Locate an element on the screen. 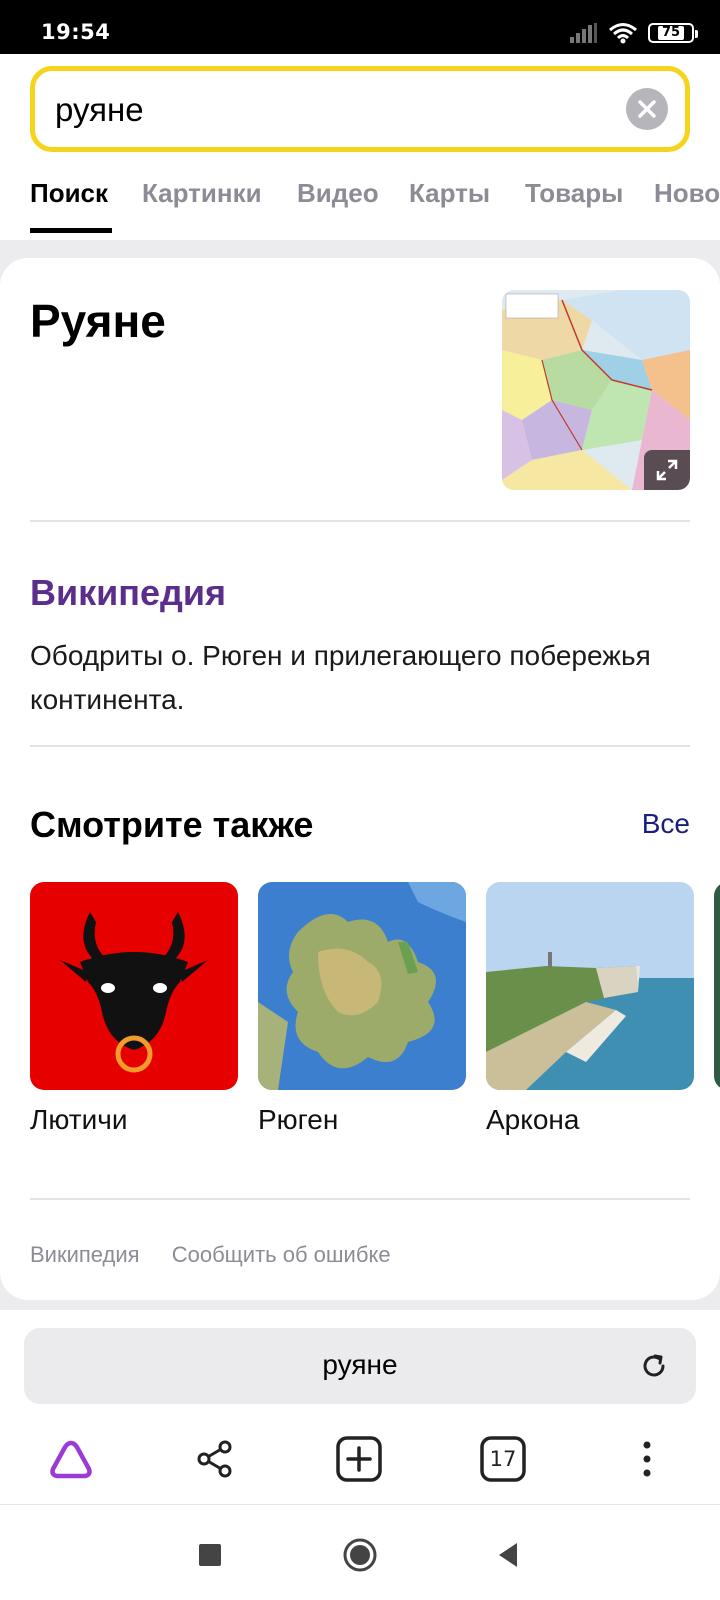 The width and height of the screenshot is (720, 1600). see-also-item-arkona: Аркона is located at coordinates (590, 1009).